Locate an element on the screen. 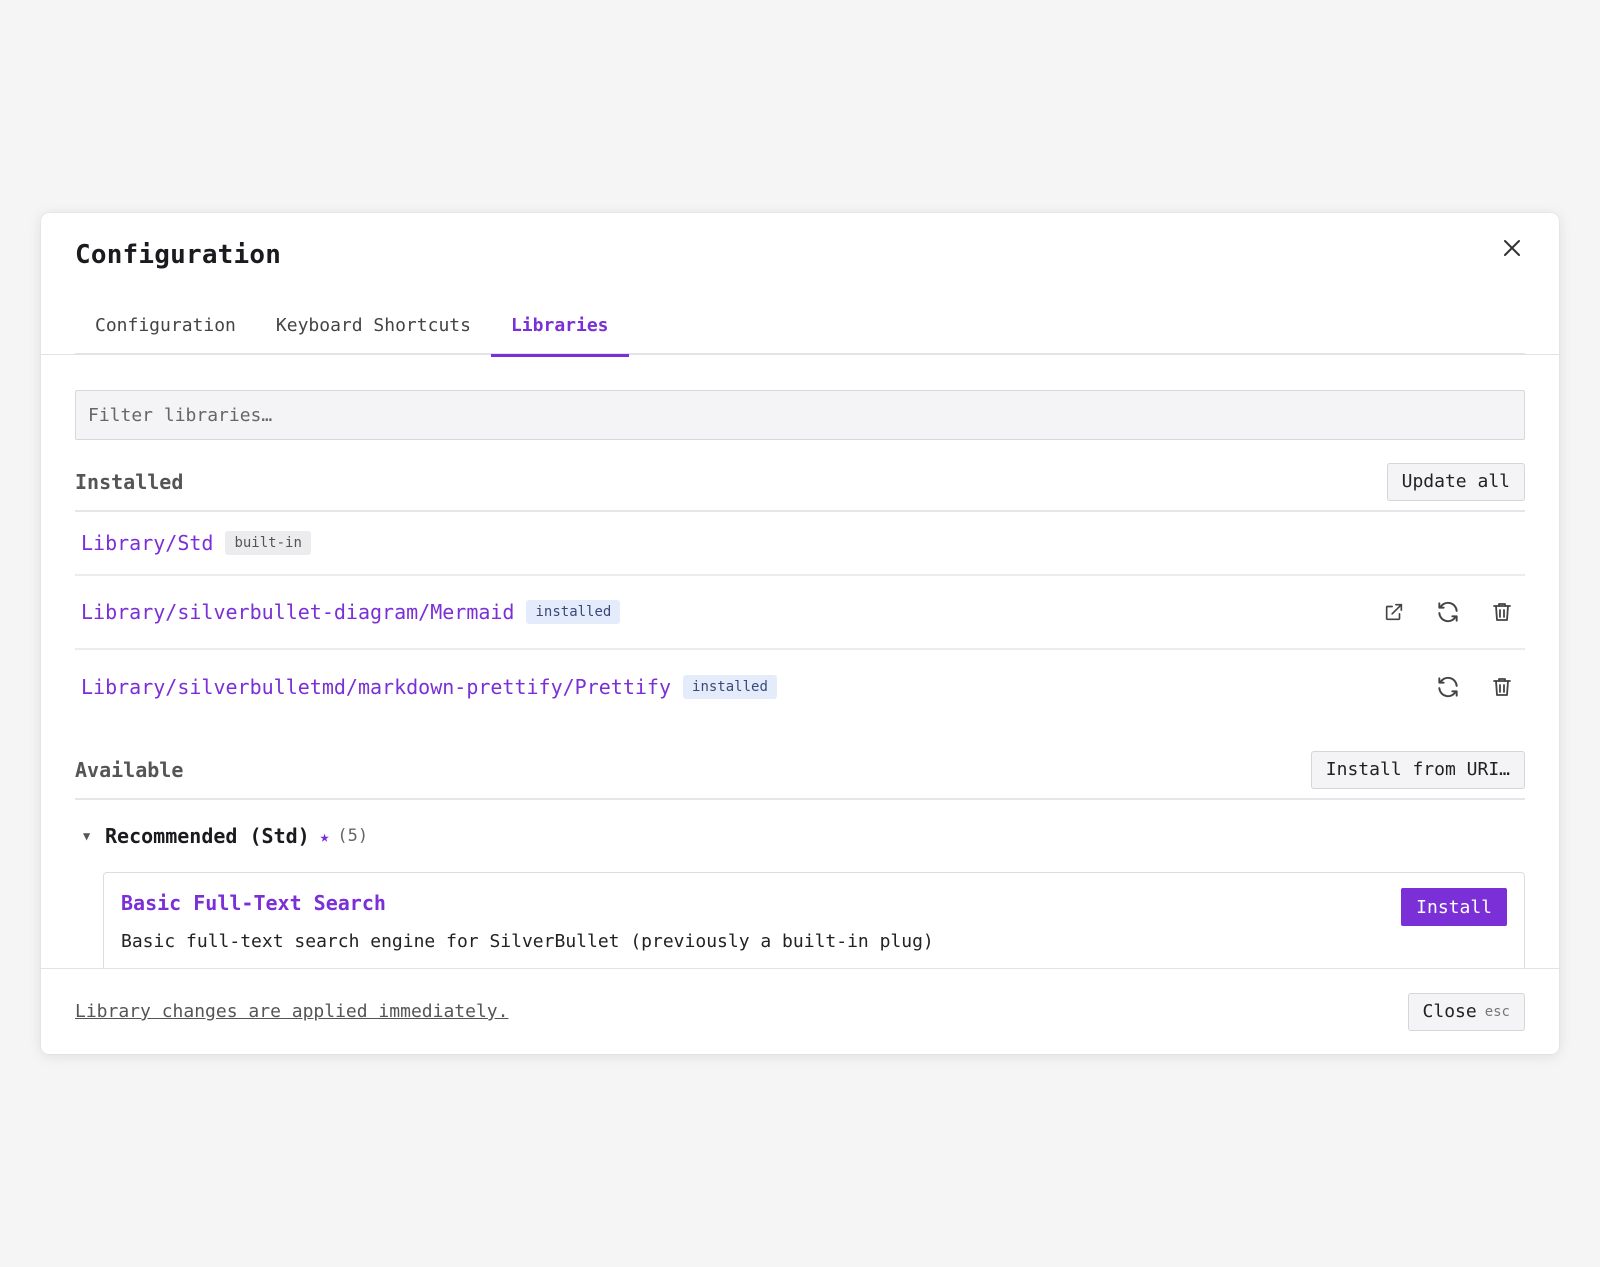 The height and width of the screenshot is (1267, 1600). close-button-label: Close is located at coordinates (1449, 1011).